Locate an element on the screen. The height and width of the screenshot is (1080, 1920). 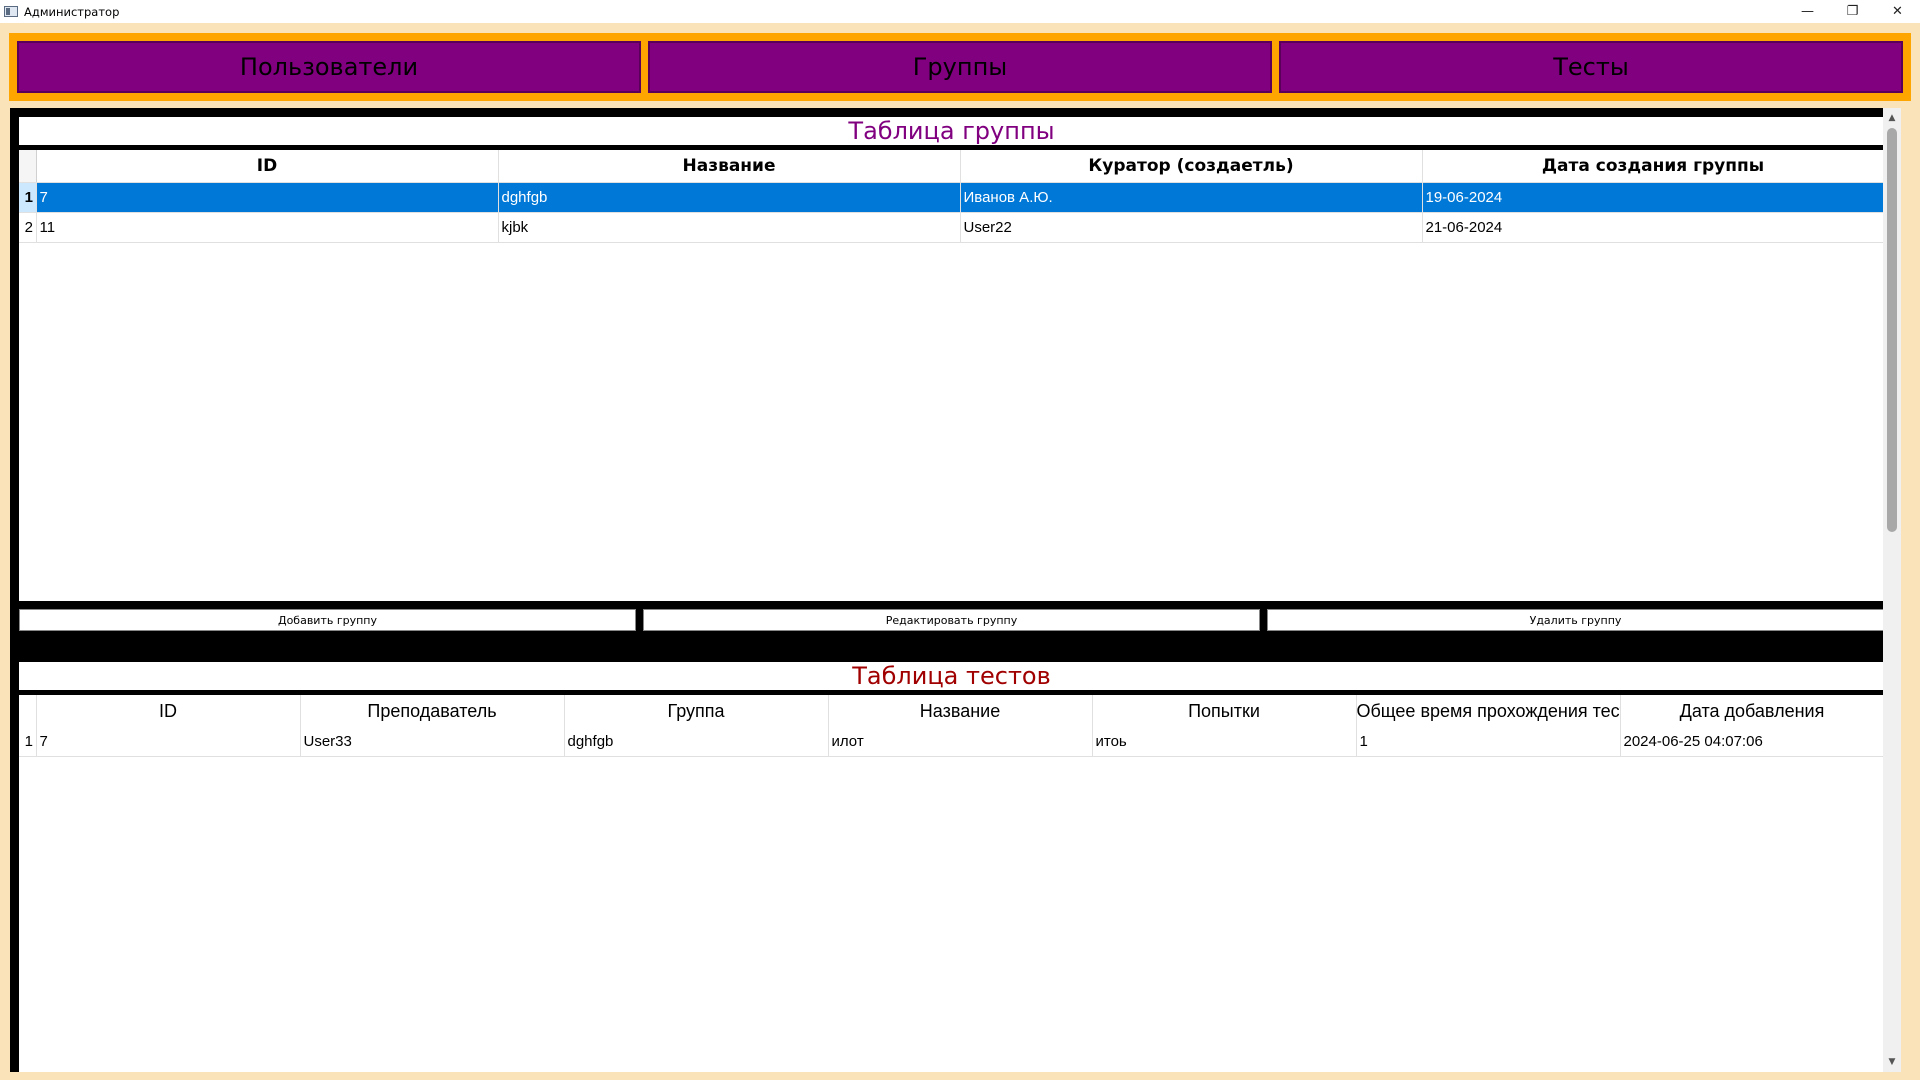
tests-tab-button: Тесты is located at coordinates (1591, 67).